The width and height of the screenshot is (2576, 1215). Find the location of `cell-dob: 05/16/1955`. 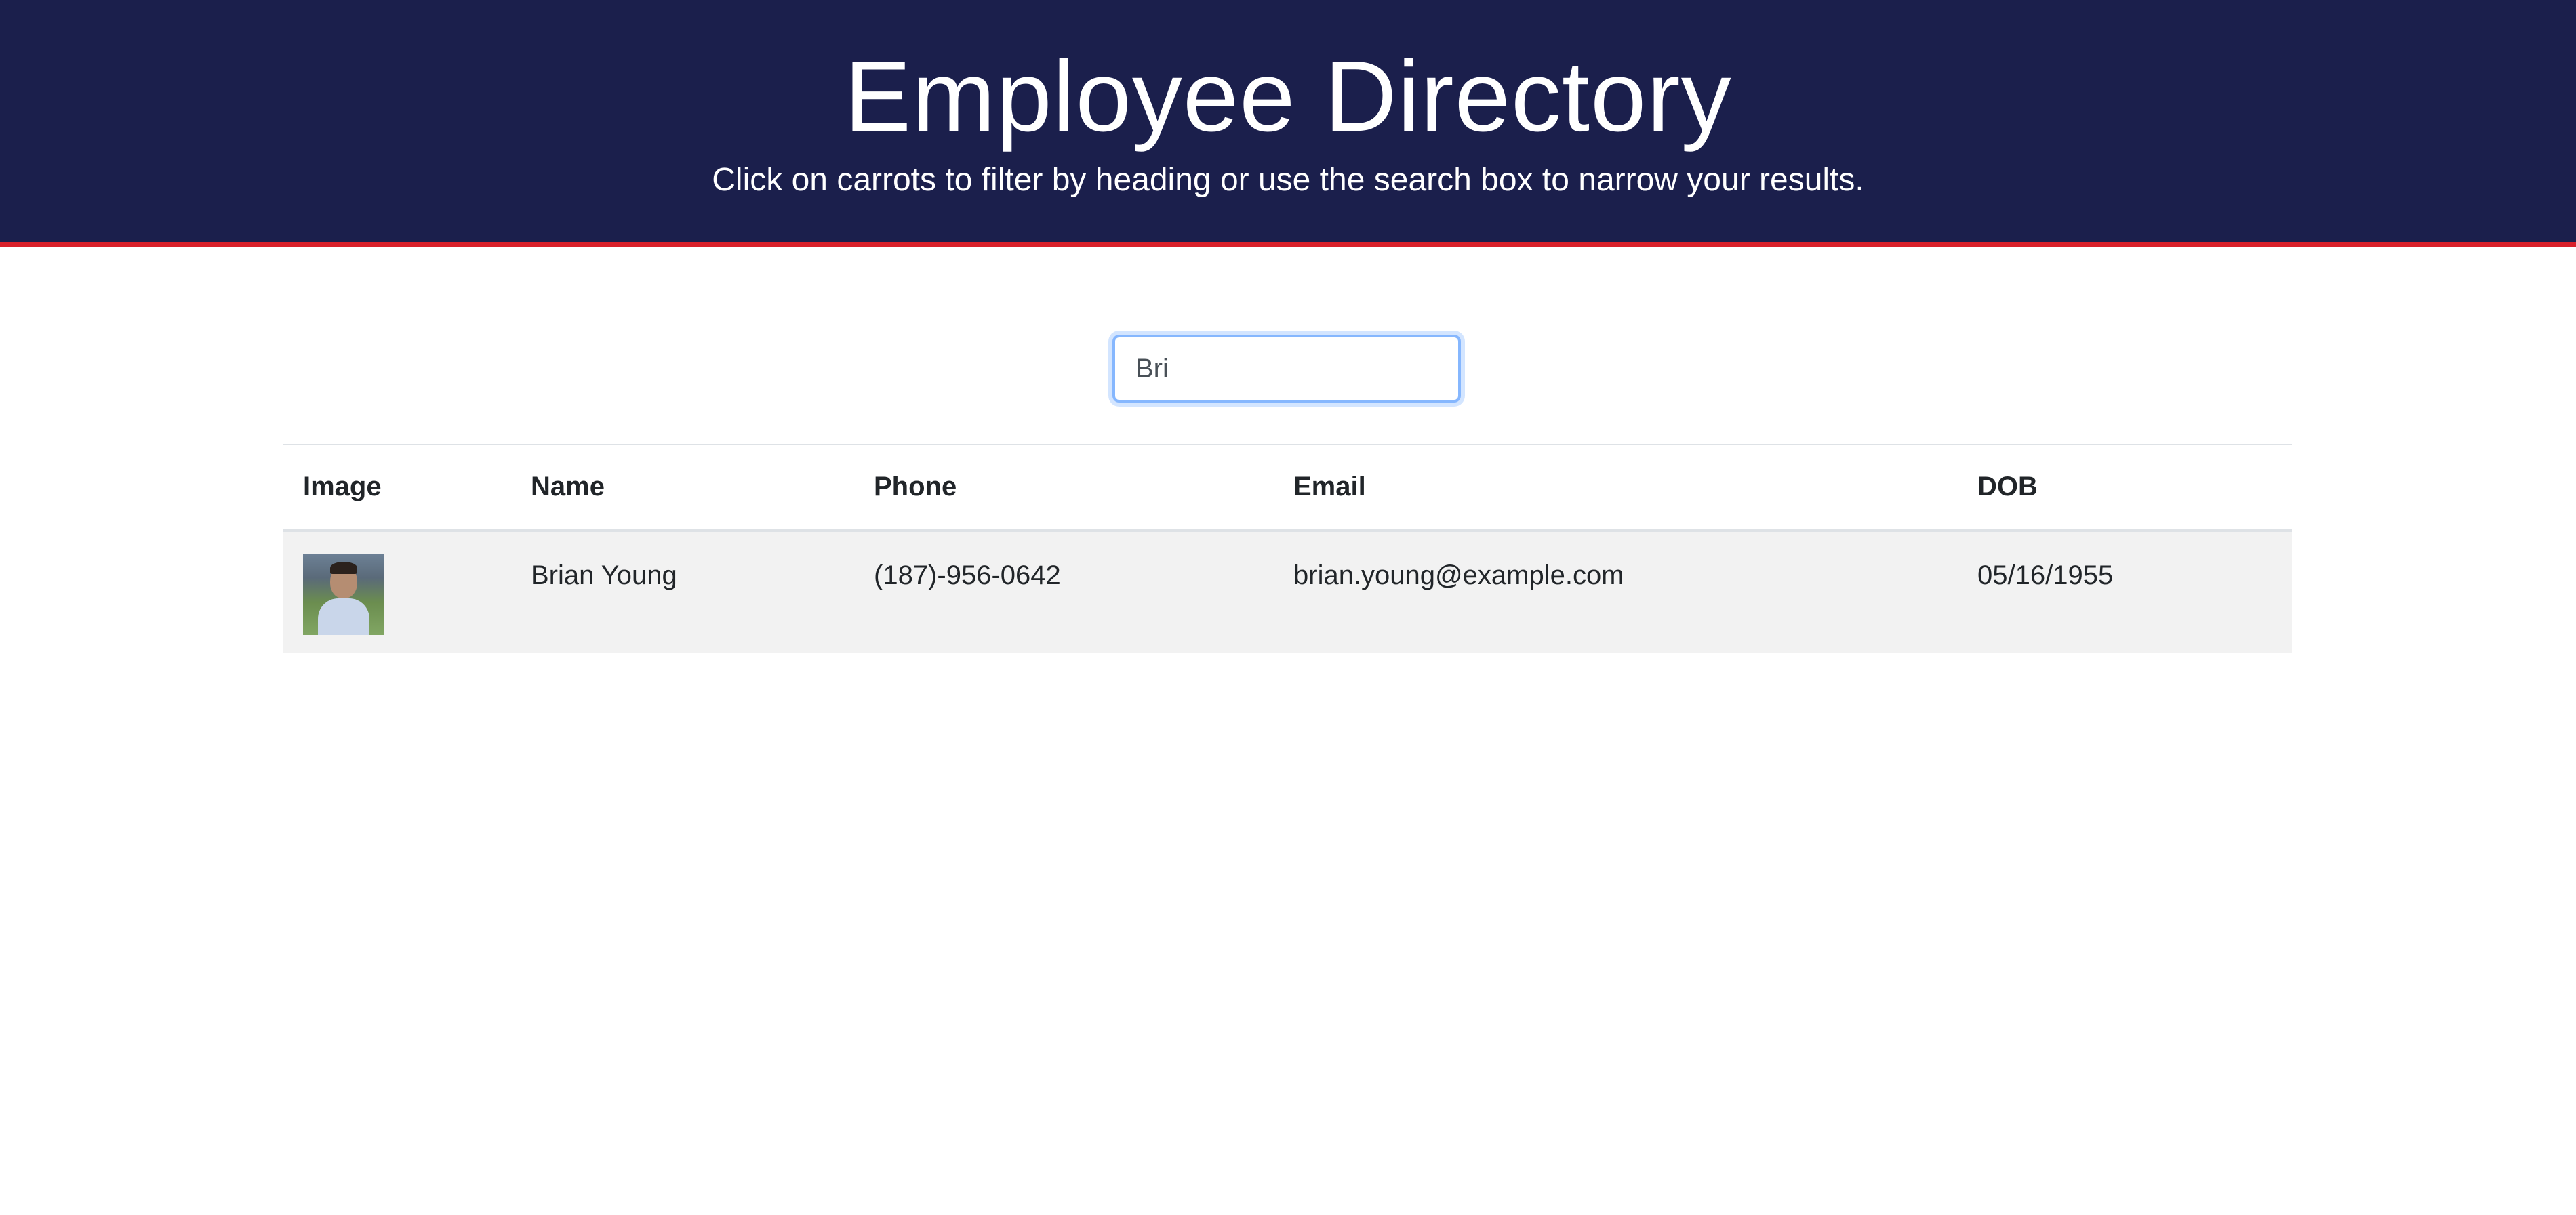

cell-dob: 05/16/1955 is located at coordinates (2045, 575).